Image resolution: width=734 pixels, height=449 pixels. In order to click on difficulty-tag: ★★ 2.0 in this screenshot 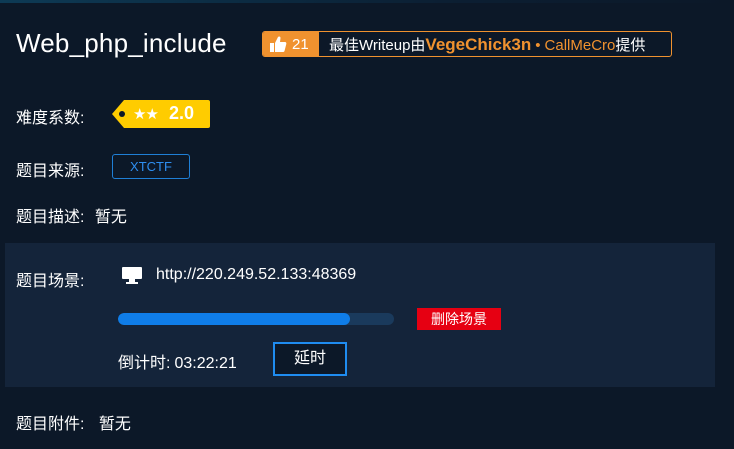, I will do `click(161, 114)`.